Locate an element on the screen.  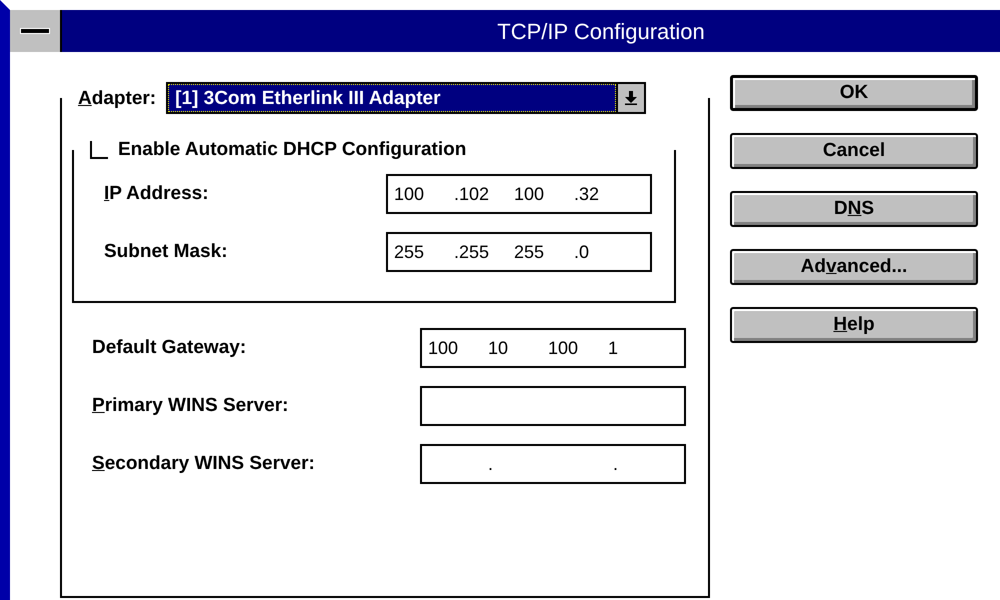
dhcp-checkbox is located at coordinates (99, 149).